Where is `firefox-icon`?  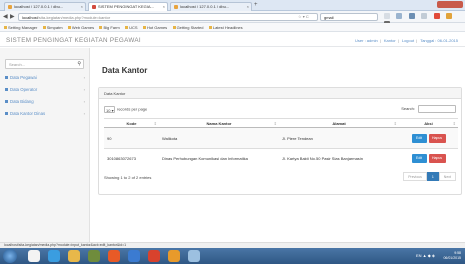
firefox-icon is located at coordinates (114, 256).